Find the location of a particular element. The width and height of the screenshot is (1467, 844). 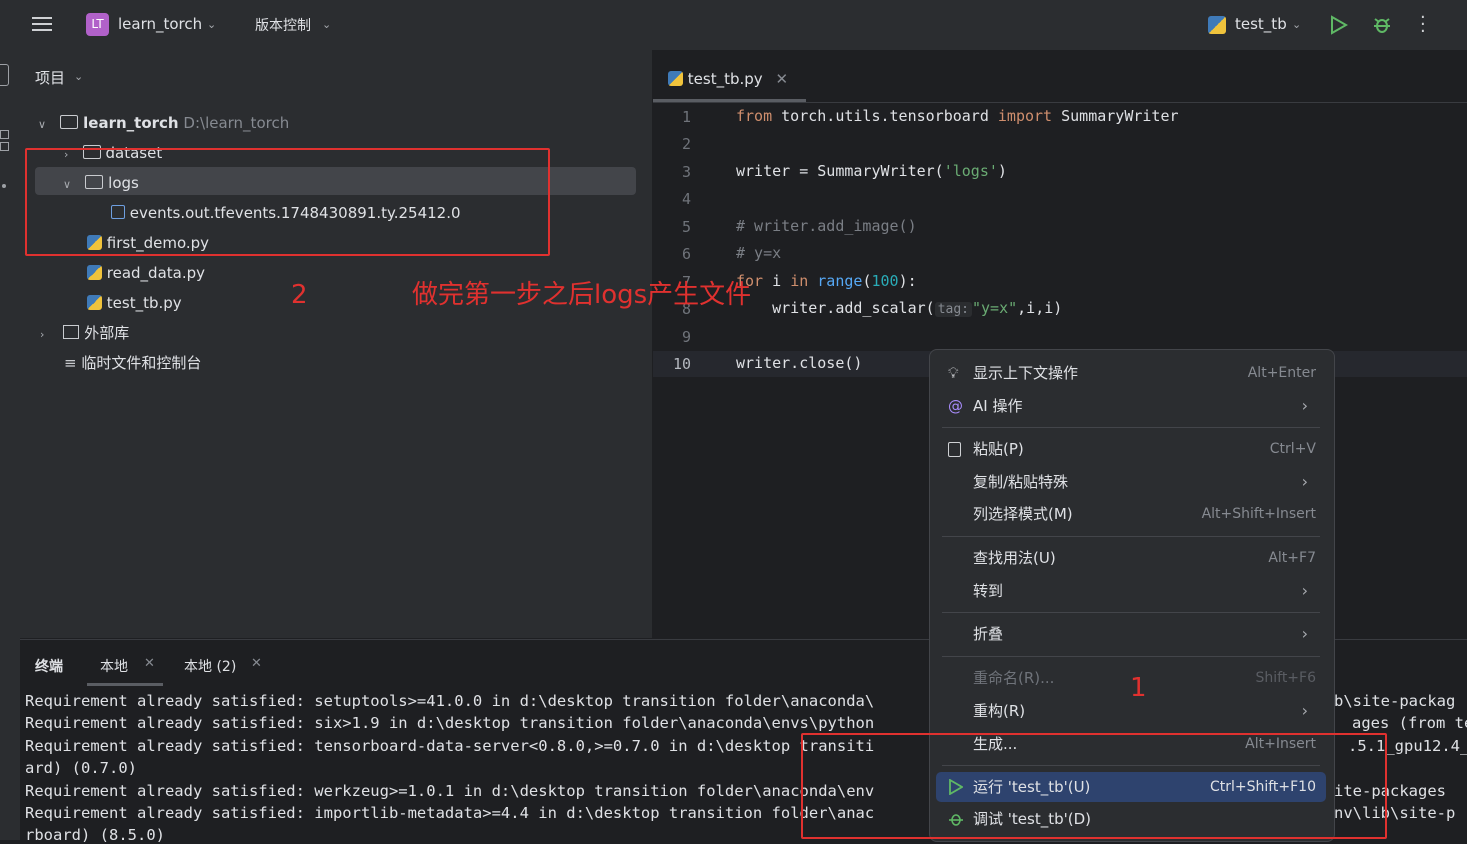

menu-item-copy-paste-special: 复制/粘贴特殊 › is located at coordinates (1131, 482).